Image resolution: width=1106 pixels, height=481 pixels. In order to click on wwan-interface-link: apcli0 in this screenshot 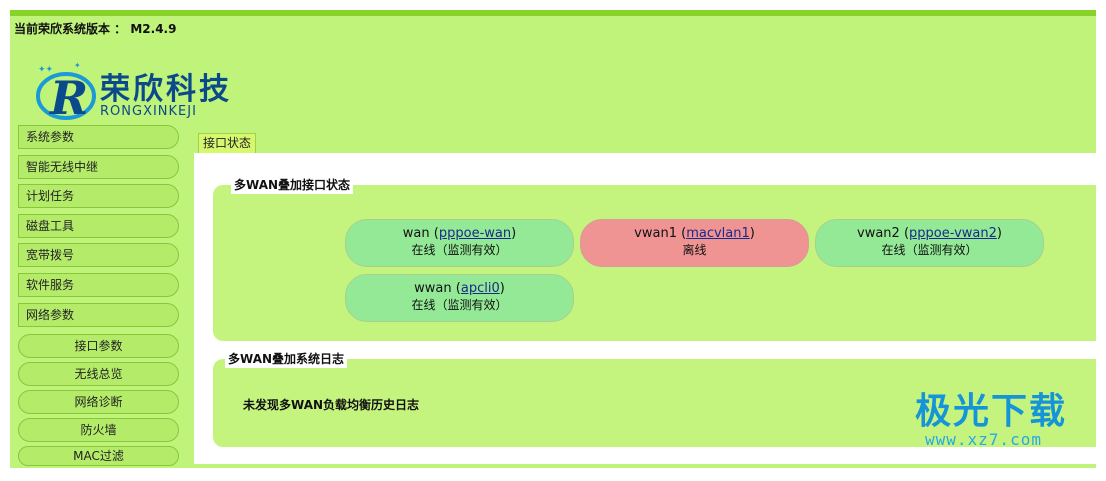, I will do `click(480, 288)`.